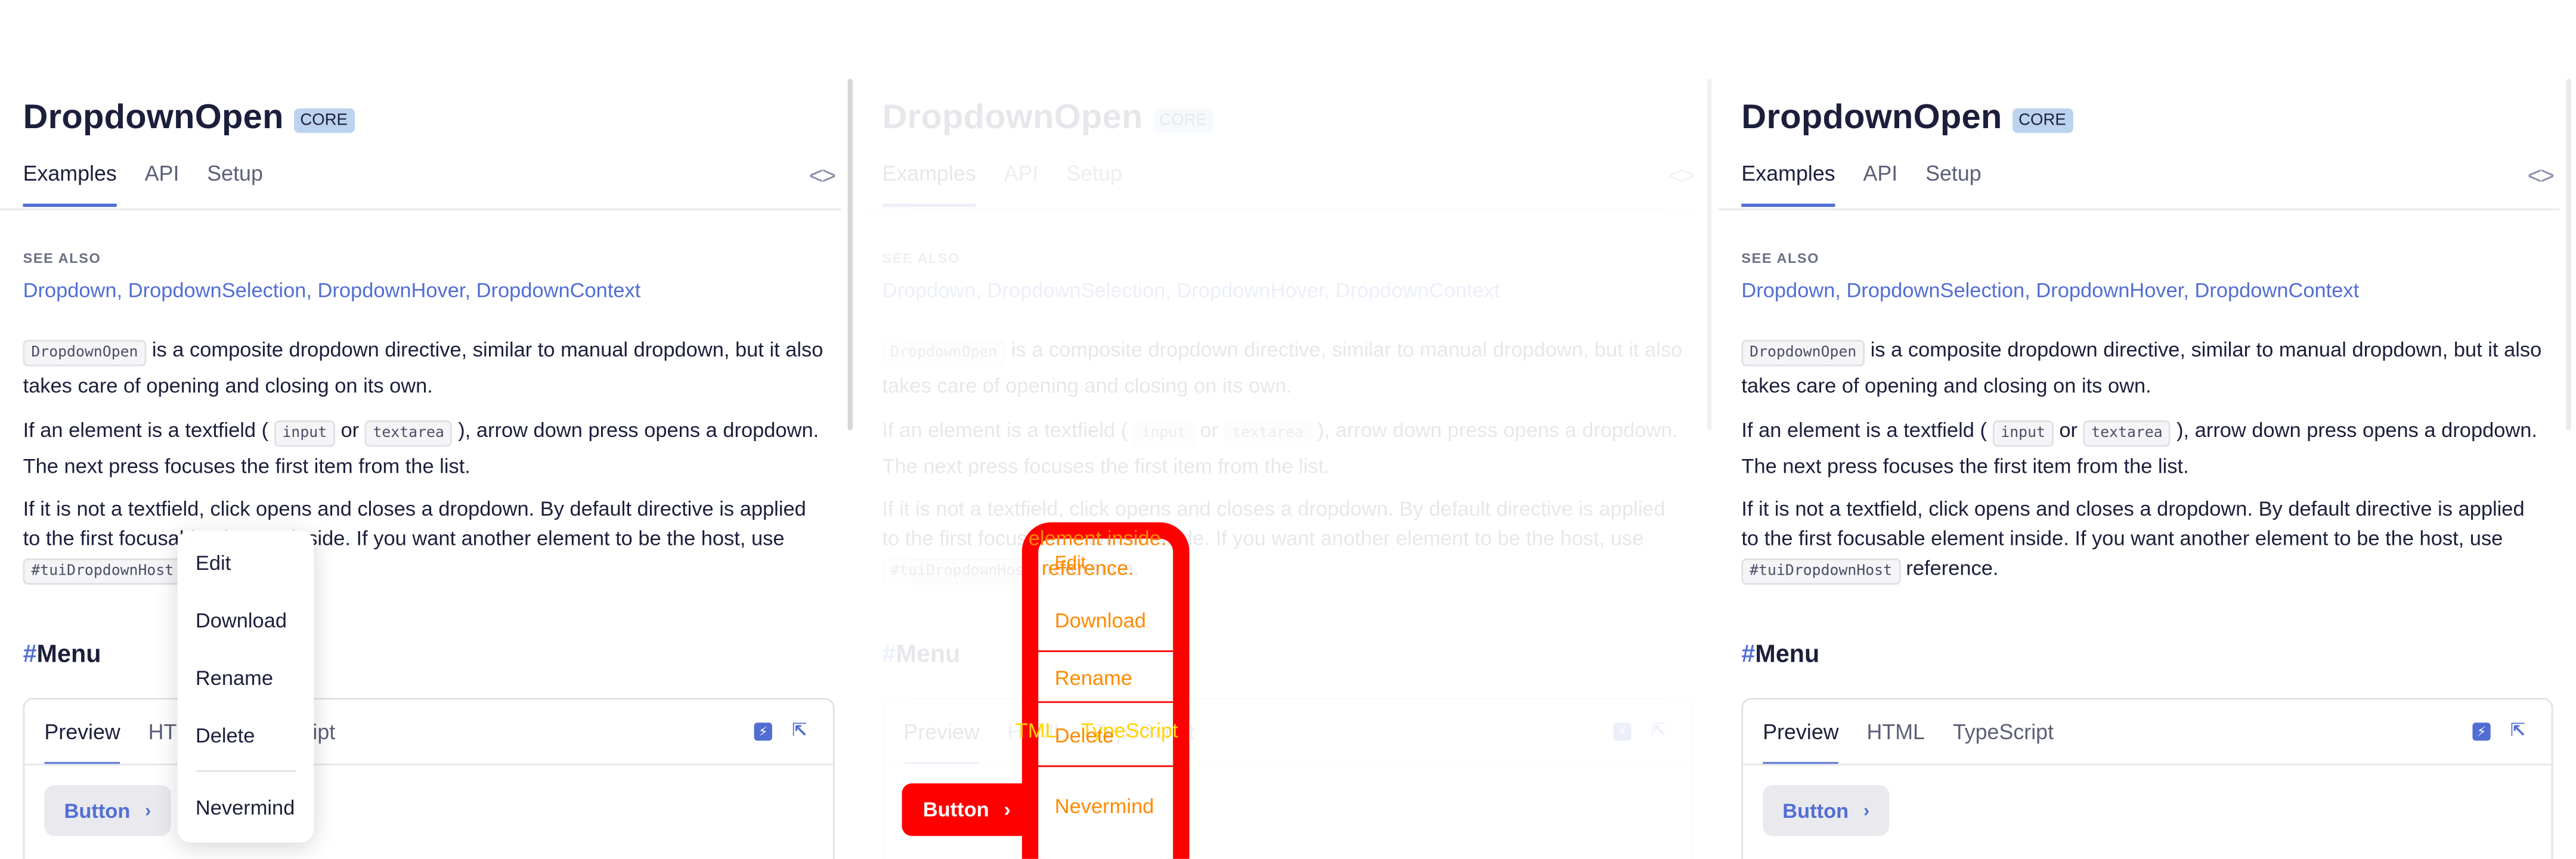 This screenshot has width=2576, height=859. Describe the element at coordinates (241, 620) in the screenshot. I see `menu-item-download: Download` at that location.